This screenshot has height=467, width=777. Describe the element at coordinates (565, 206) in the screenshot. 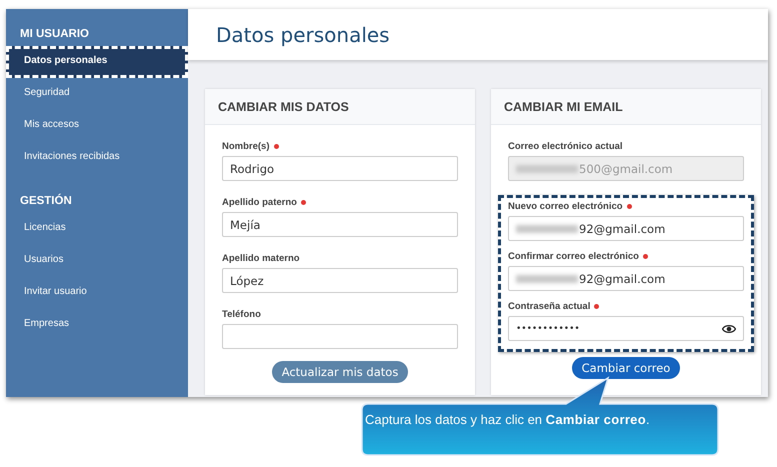

I see `field-label: Nuevo correo electrónico` at that location.